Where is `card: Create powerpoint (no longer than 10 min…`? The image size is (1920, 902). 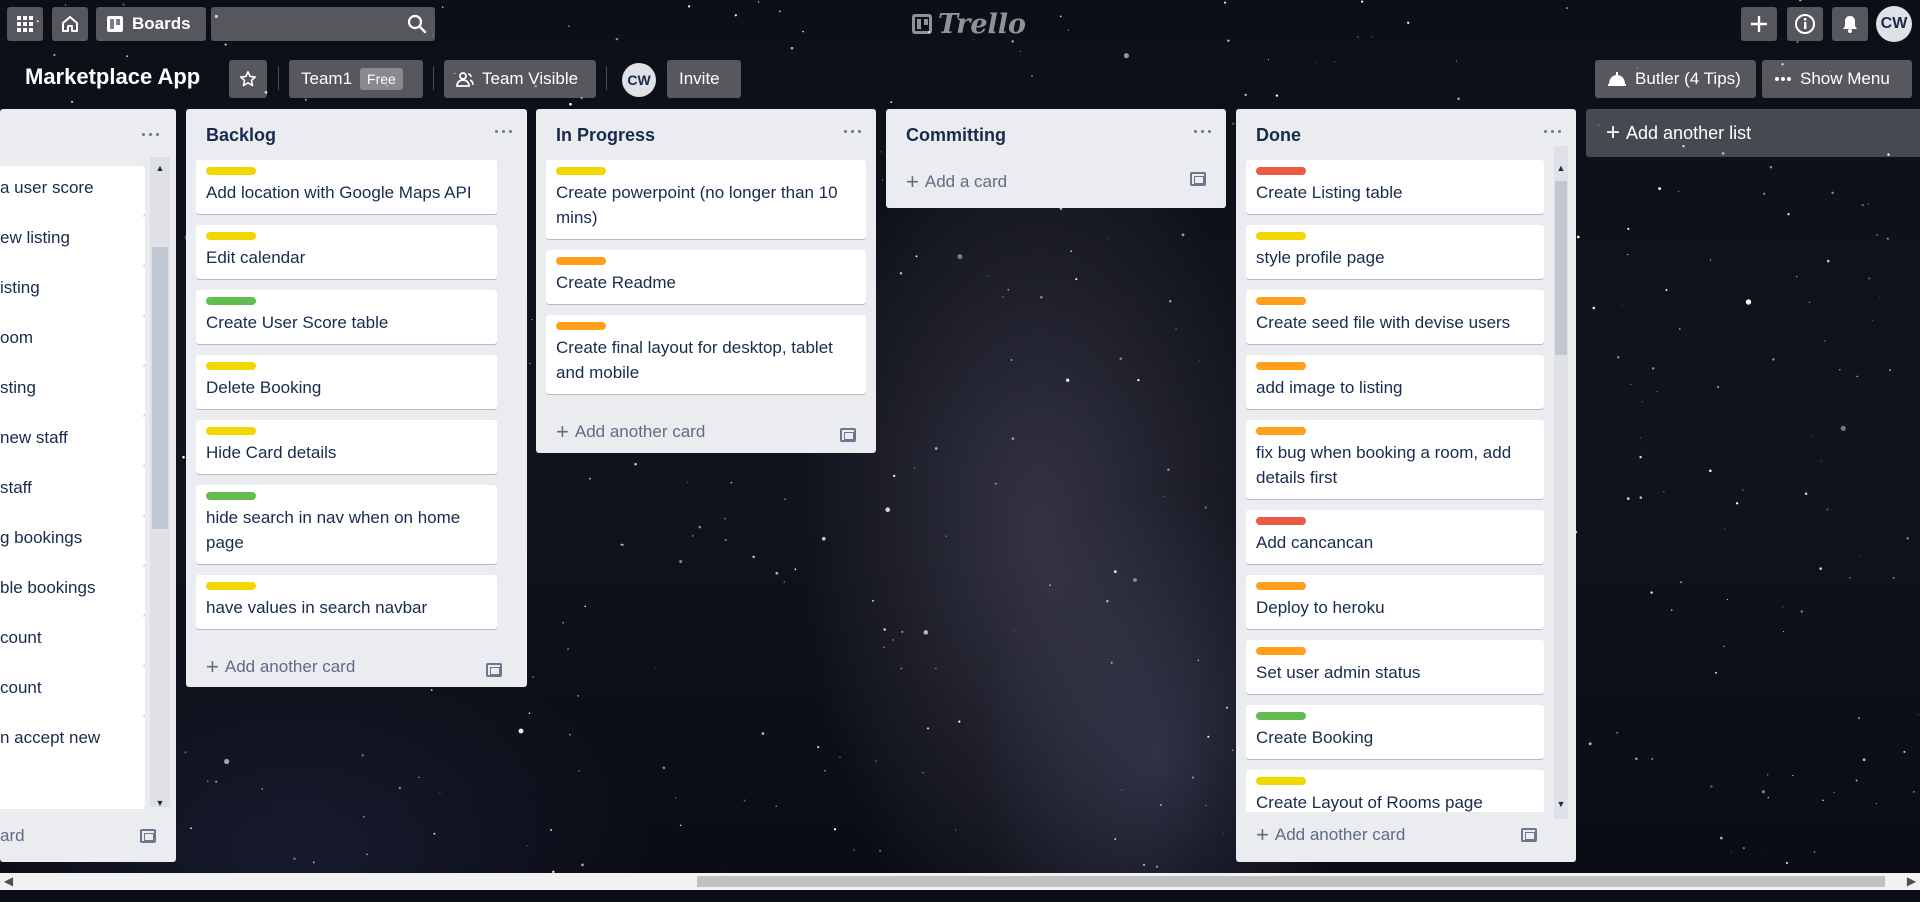
card: Create powerpoint (no longer than 10 min… is located at coordinates (706, 199).